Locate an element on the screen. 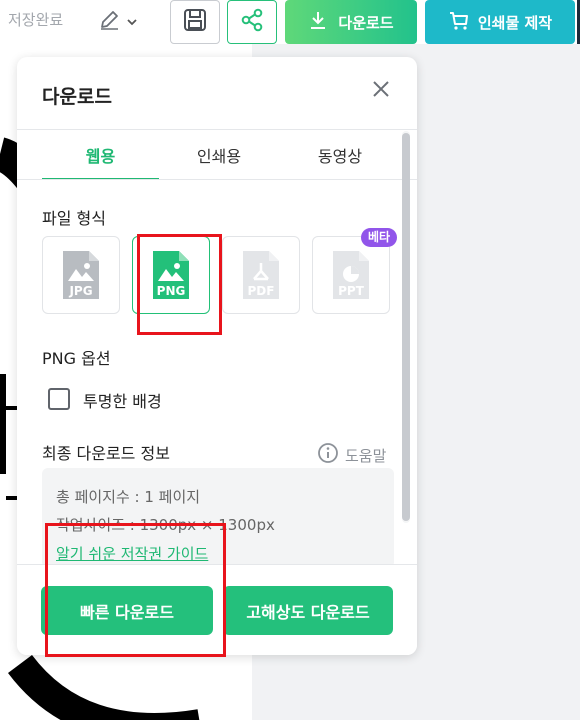  final-download-info-label: 최종 다운로드 정보 is located at coordinates (106, 453).